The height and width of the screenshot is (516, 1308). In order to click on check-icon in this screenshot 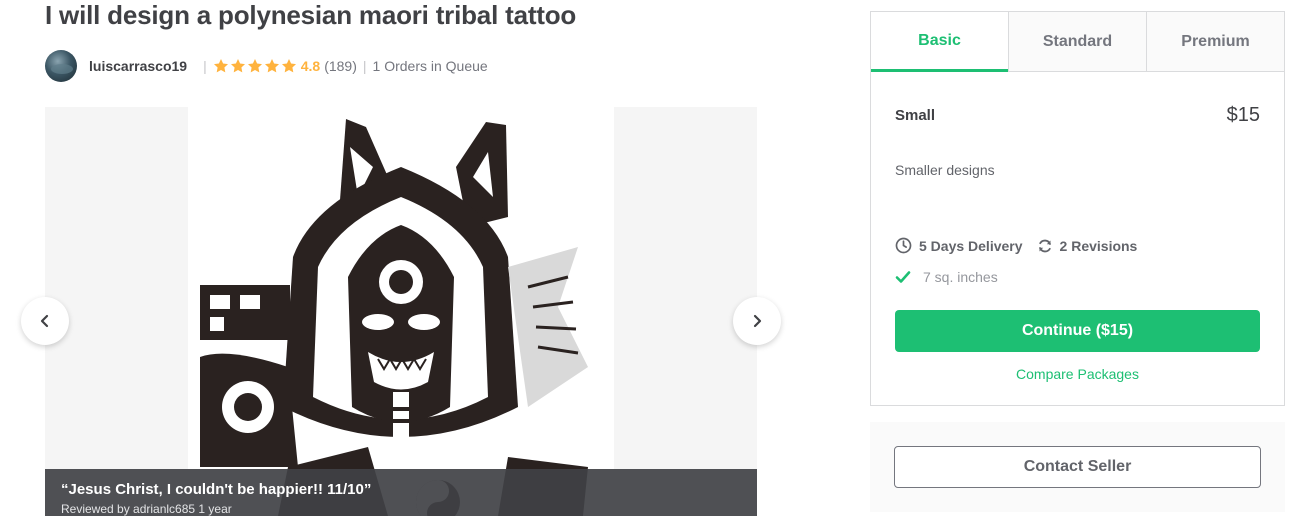, I will do `click(903, 277)`.